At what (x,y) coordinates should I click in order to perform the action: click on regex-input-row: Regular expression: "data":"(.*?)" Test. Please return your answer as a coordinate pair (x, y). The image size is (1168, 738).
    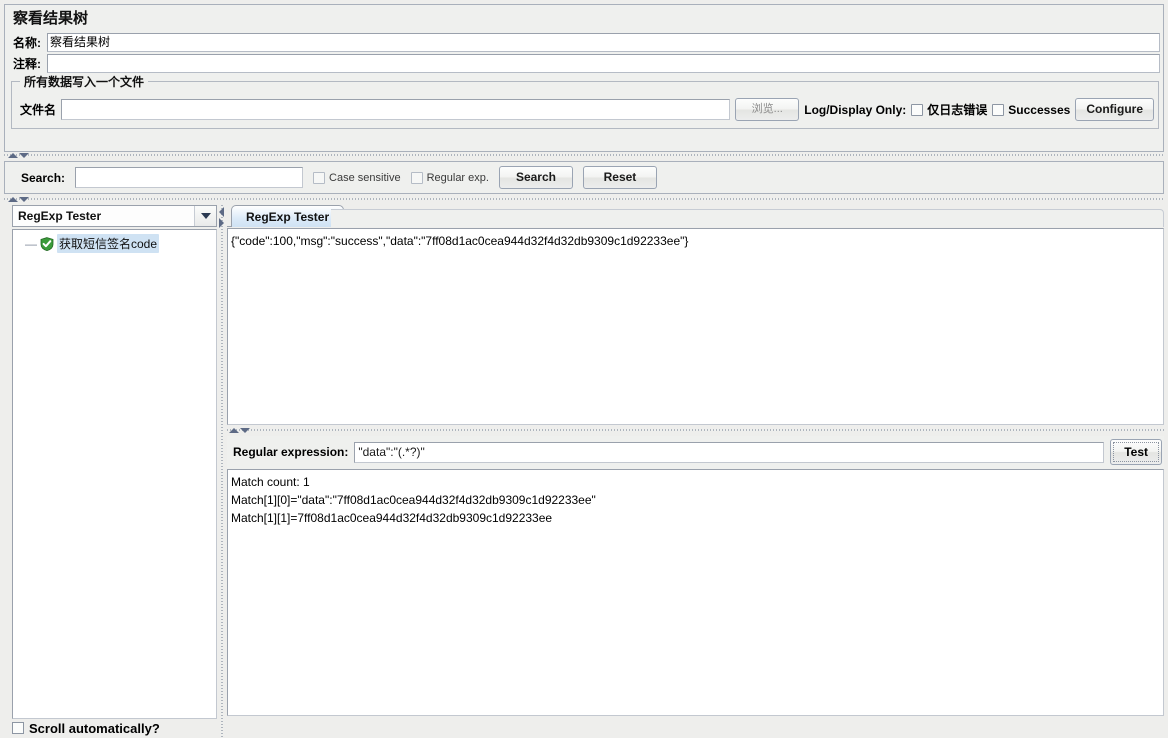
    Looking at the image, I should click on (695, 452).